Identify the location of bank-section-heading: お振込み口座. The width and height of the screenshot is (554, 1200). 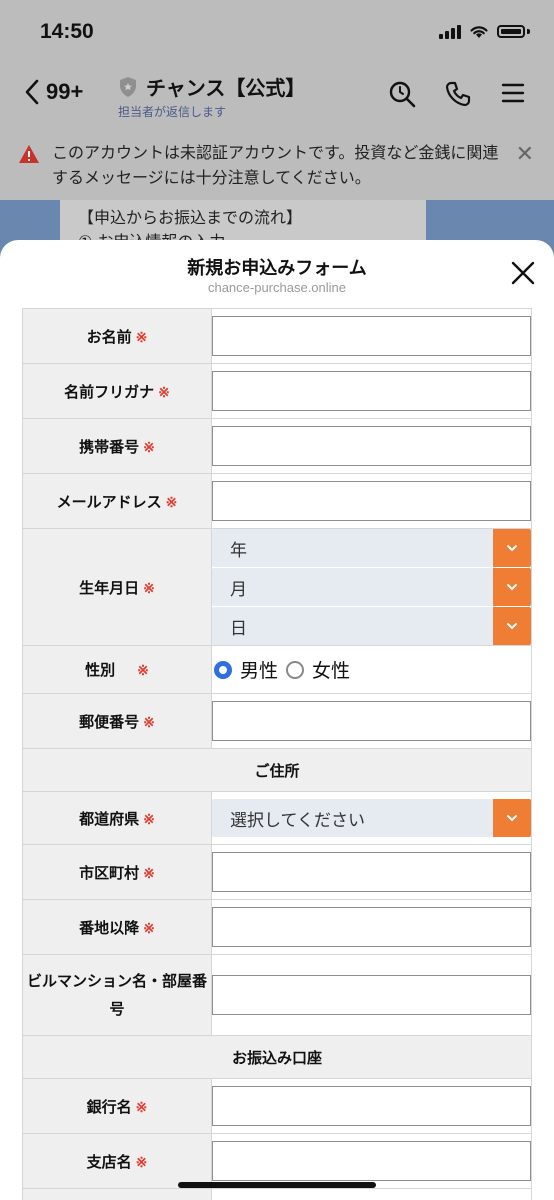
(277, 1057).